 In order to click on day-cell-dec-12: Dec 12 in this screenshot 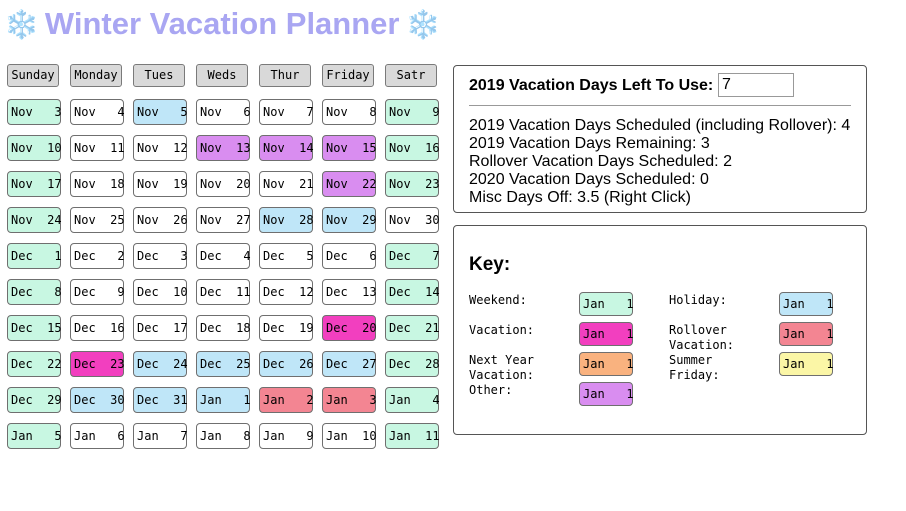, I will do `click(286, 292)`.